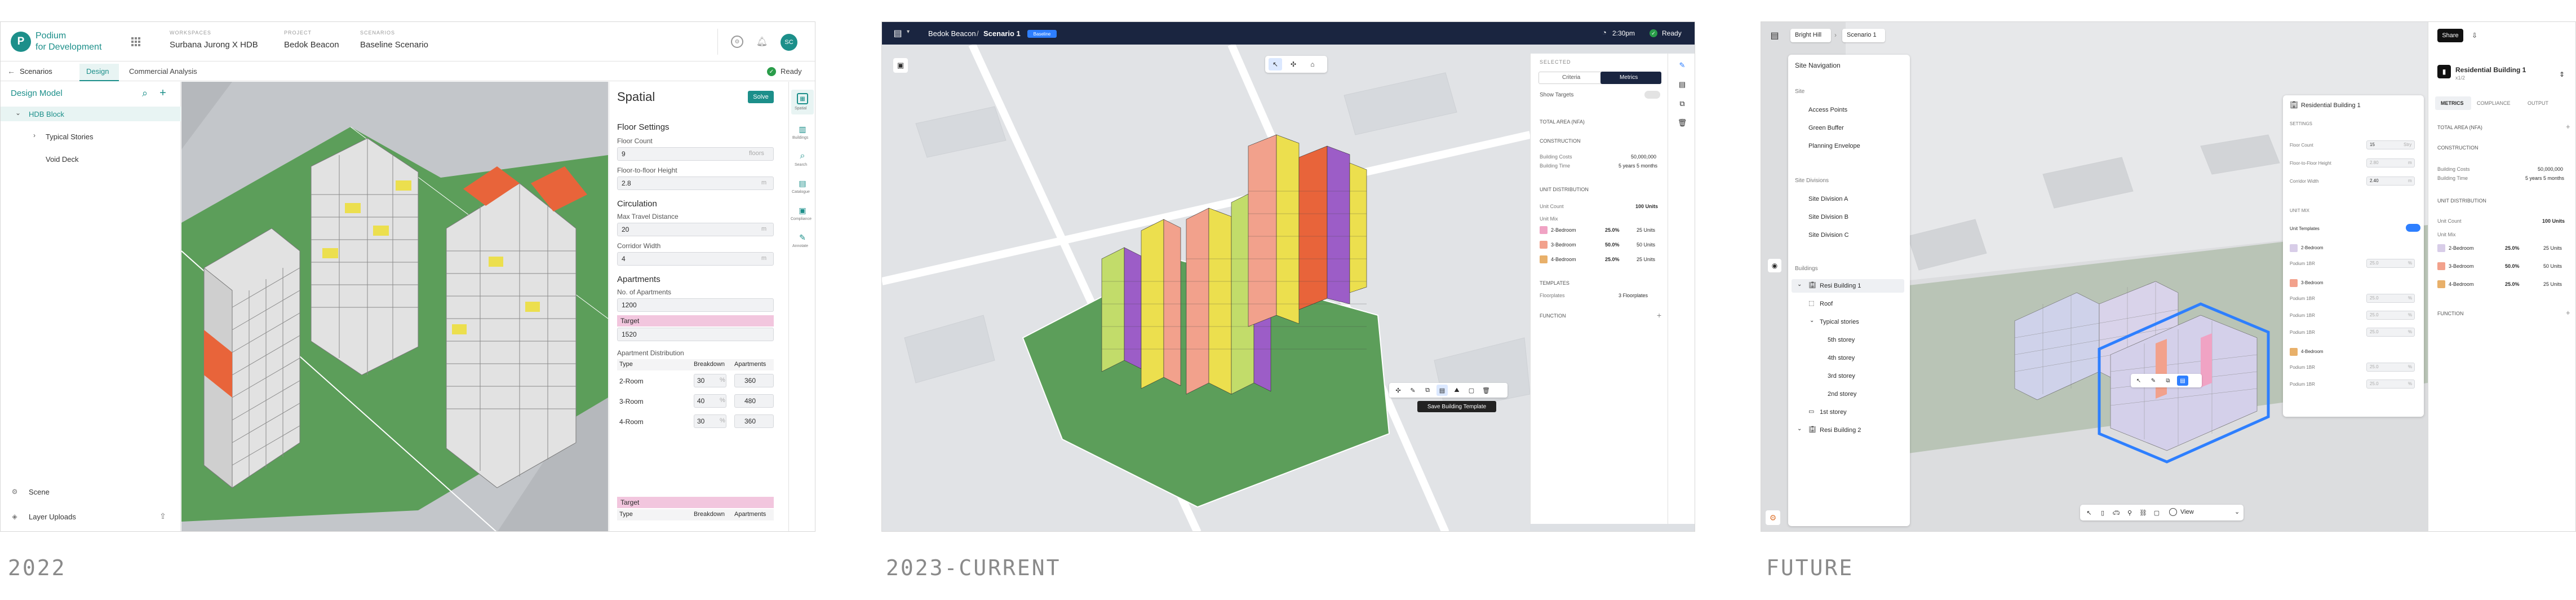 This screenshot has height=600, width=2576. Describe the element at coordinates (696, 230) in the screenshot. I see `max-travel-distance-input` at that location.